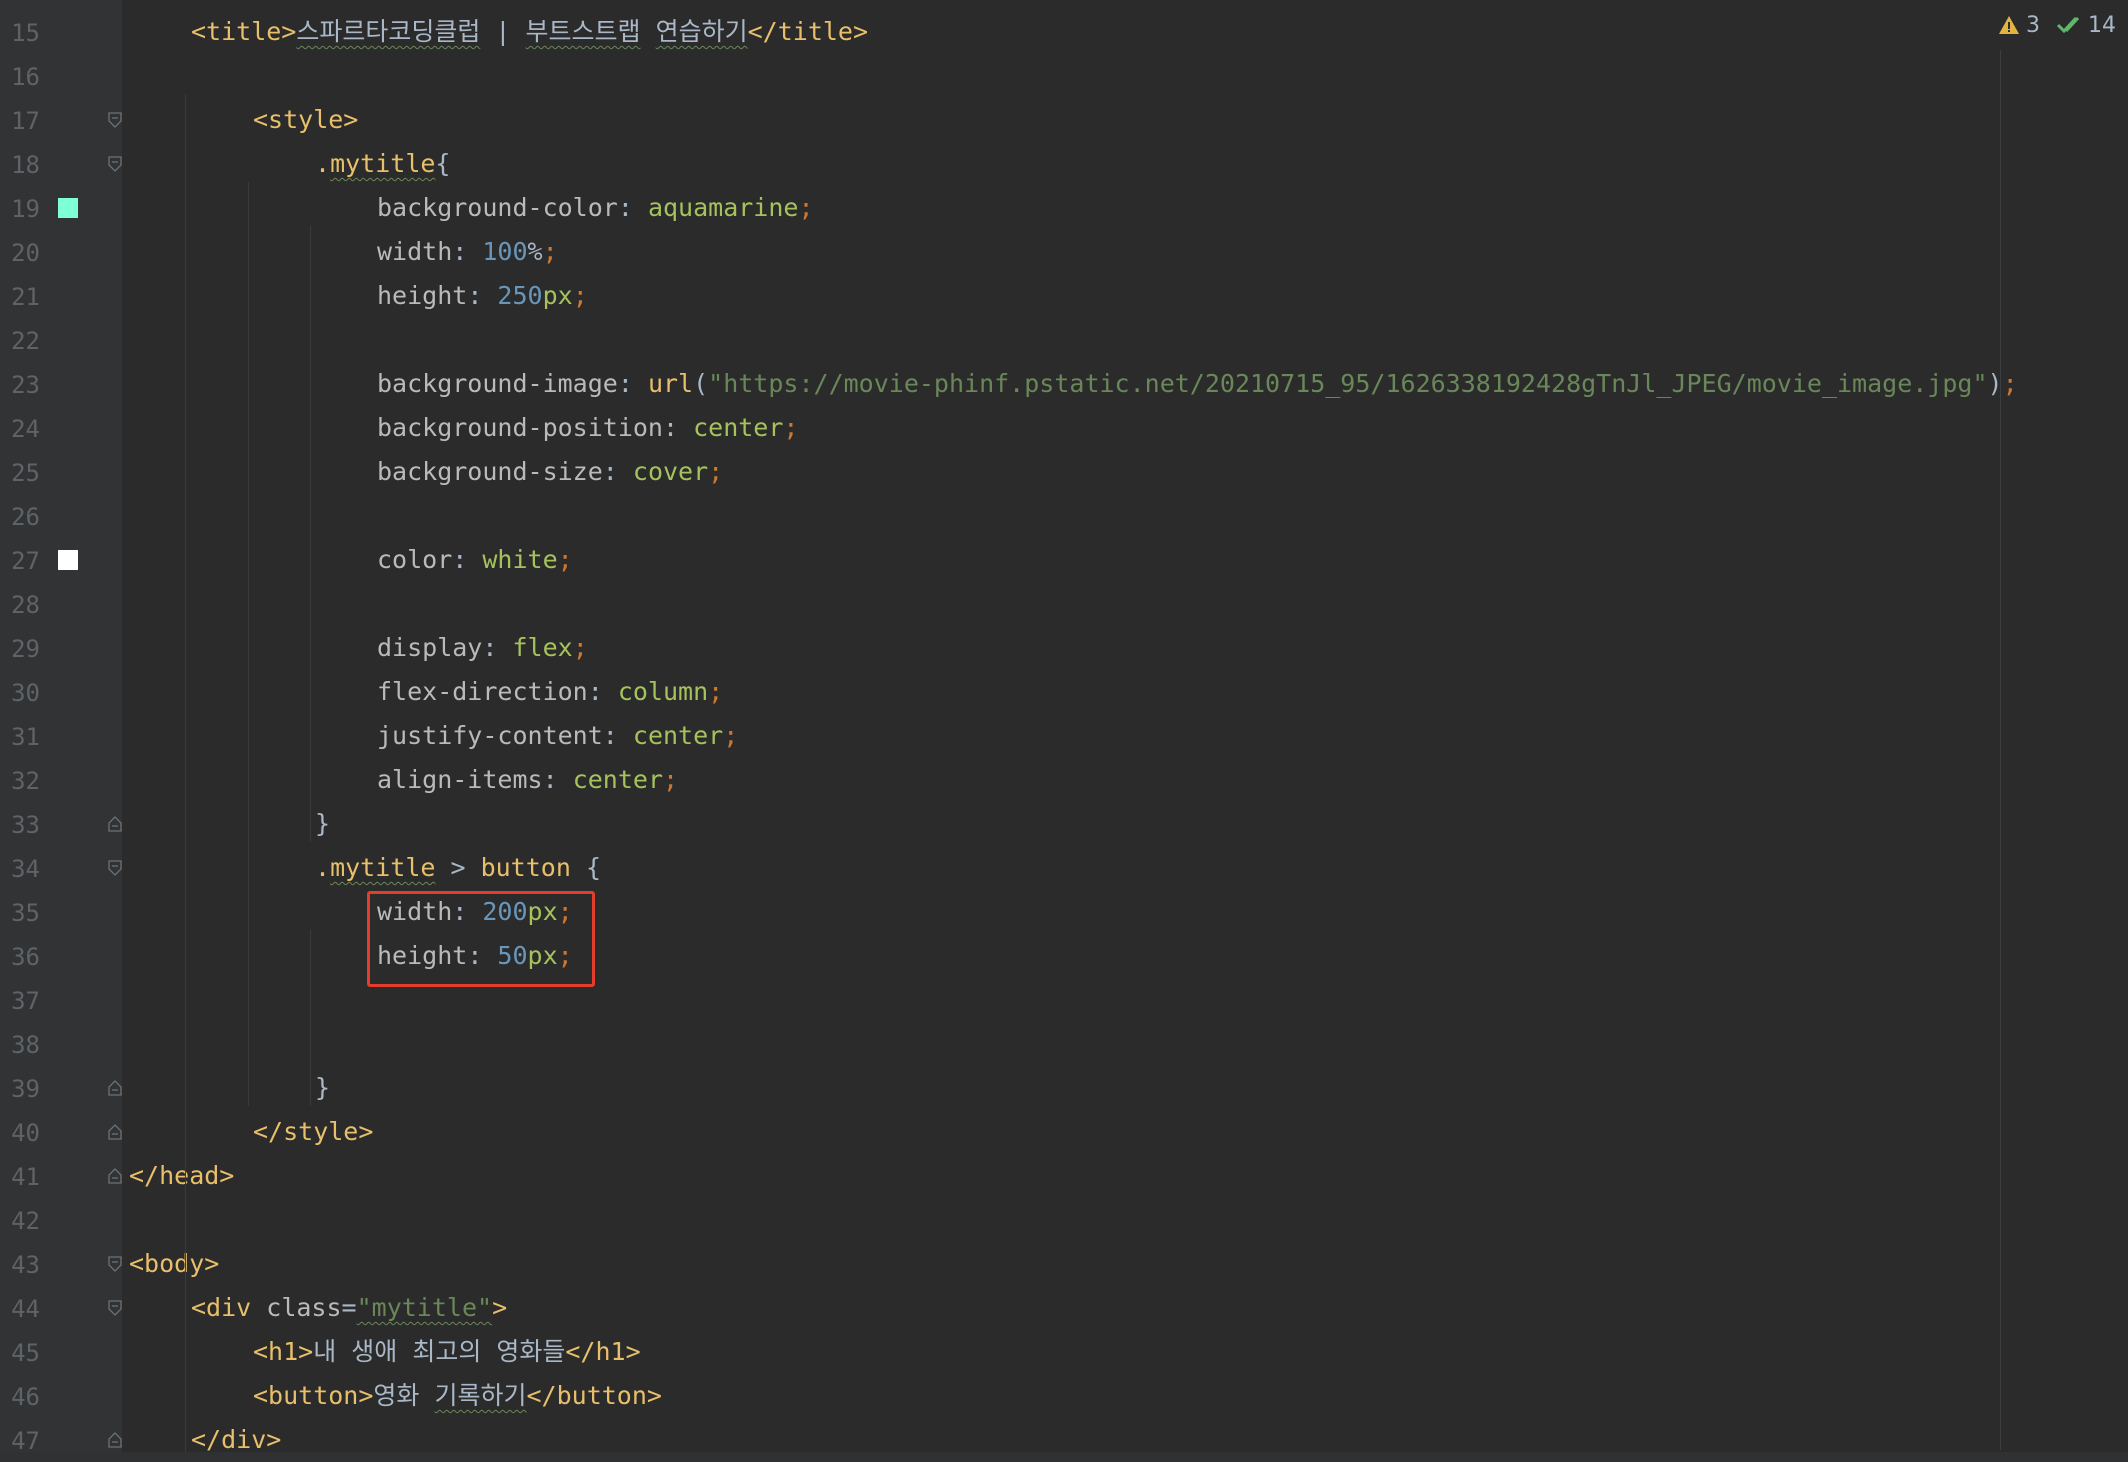  What do you see at coordinates (475, 560) in the screenshot?
I see `code-text: color: white;` at bounding box center [475, 560].